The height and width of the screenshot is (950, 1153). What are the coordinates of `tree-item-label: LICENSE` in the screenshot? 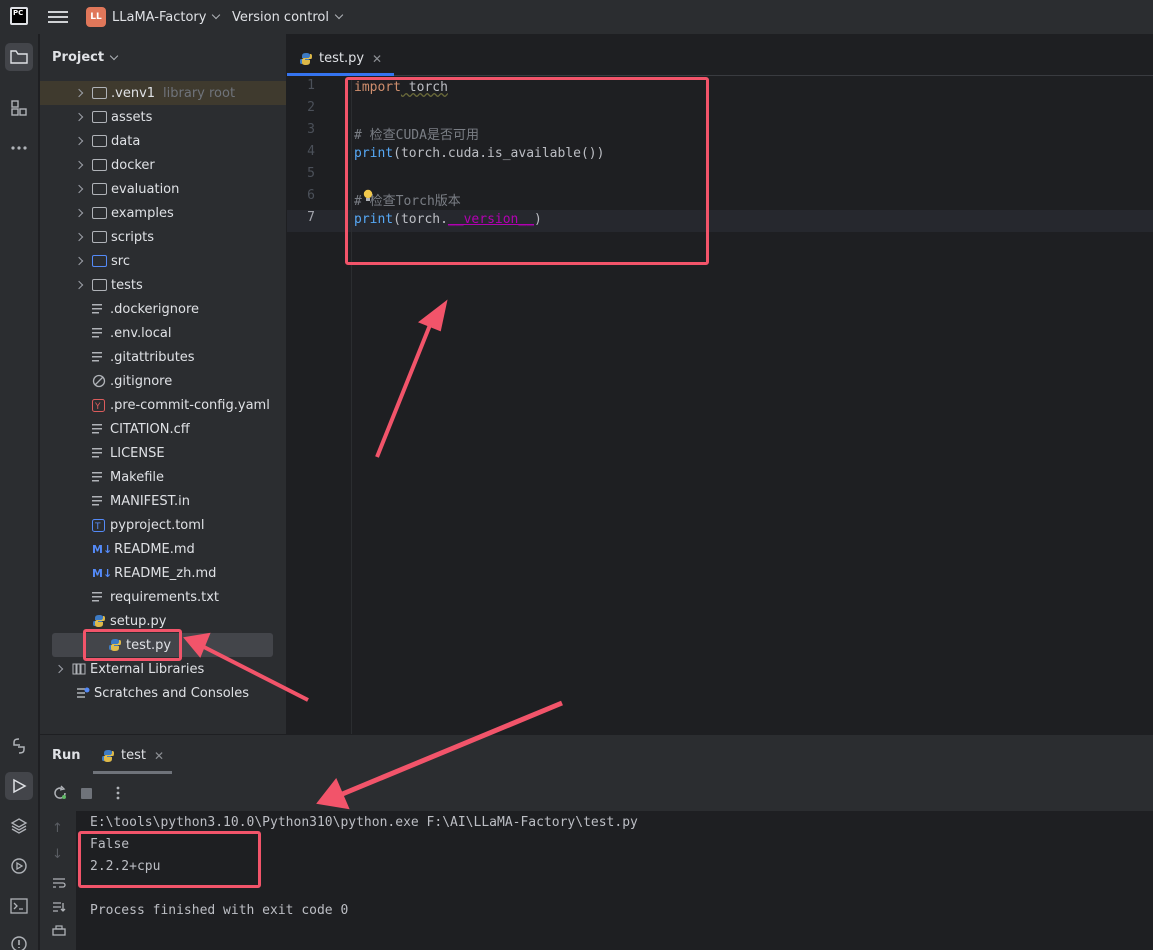 It's located at (137, 453).